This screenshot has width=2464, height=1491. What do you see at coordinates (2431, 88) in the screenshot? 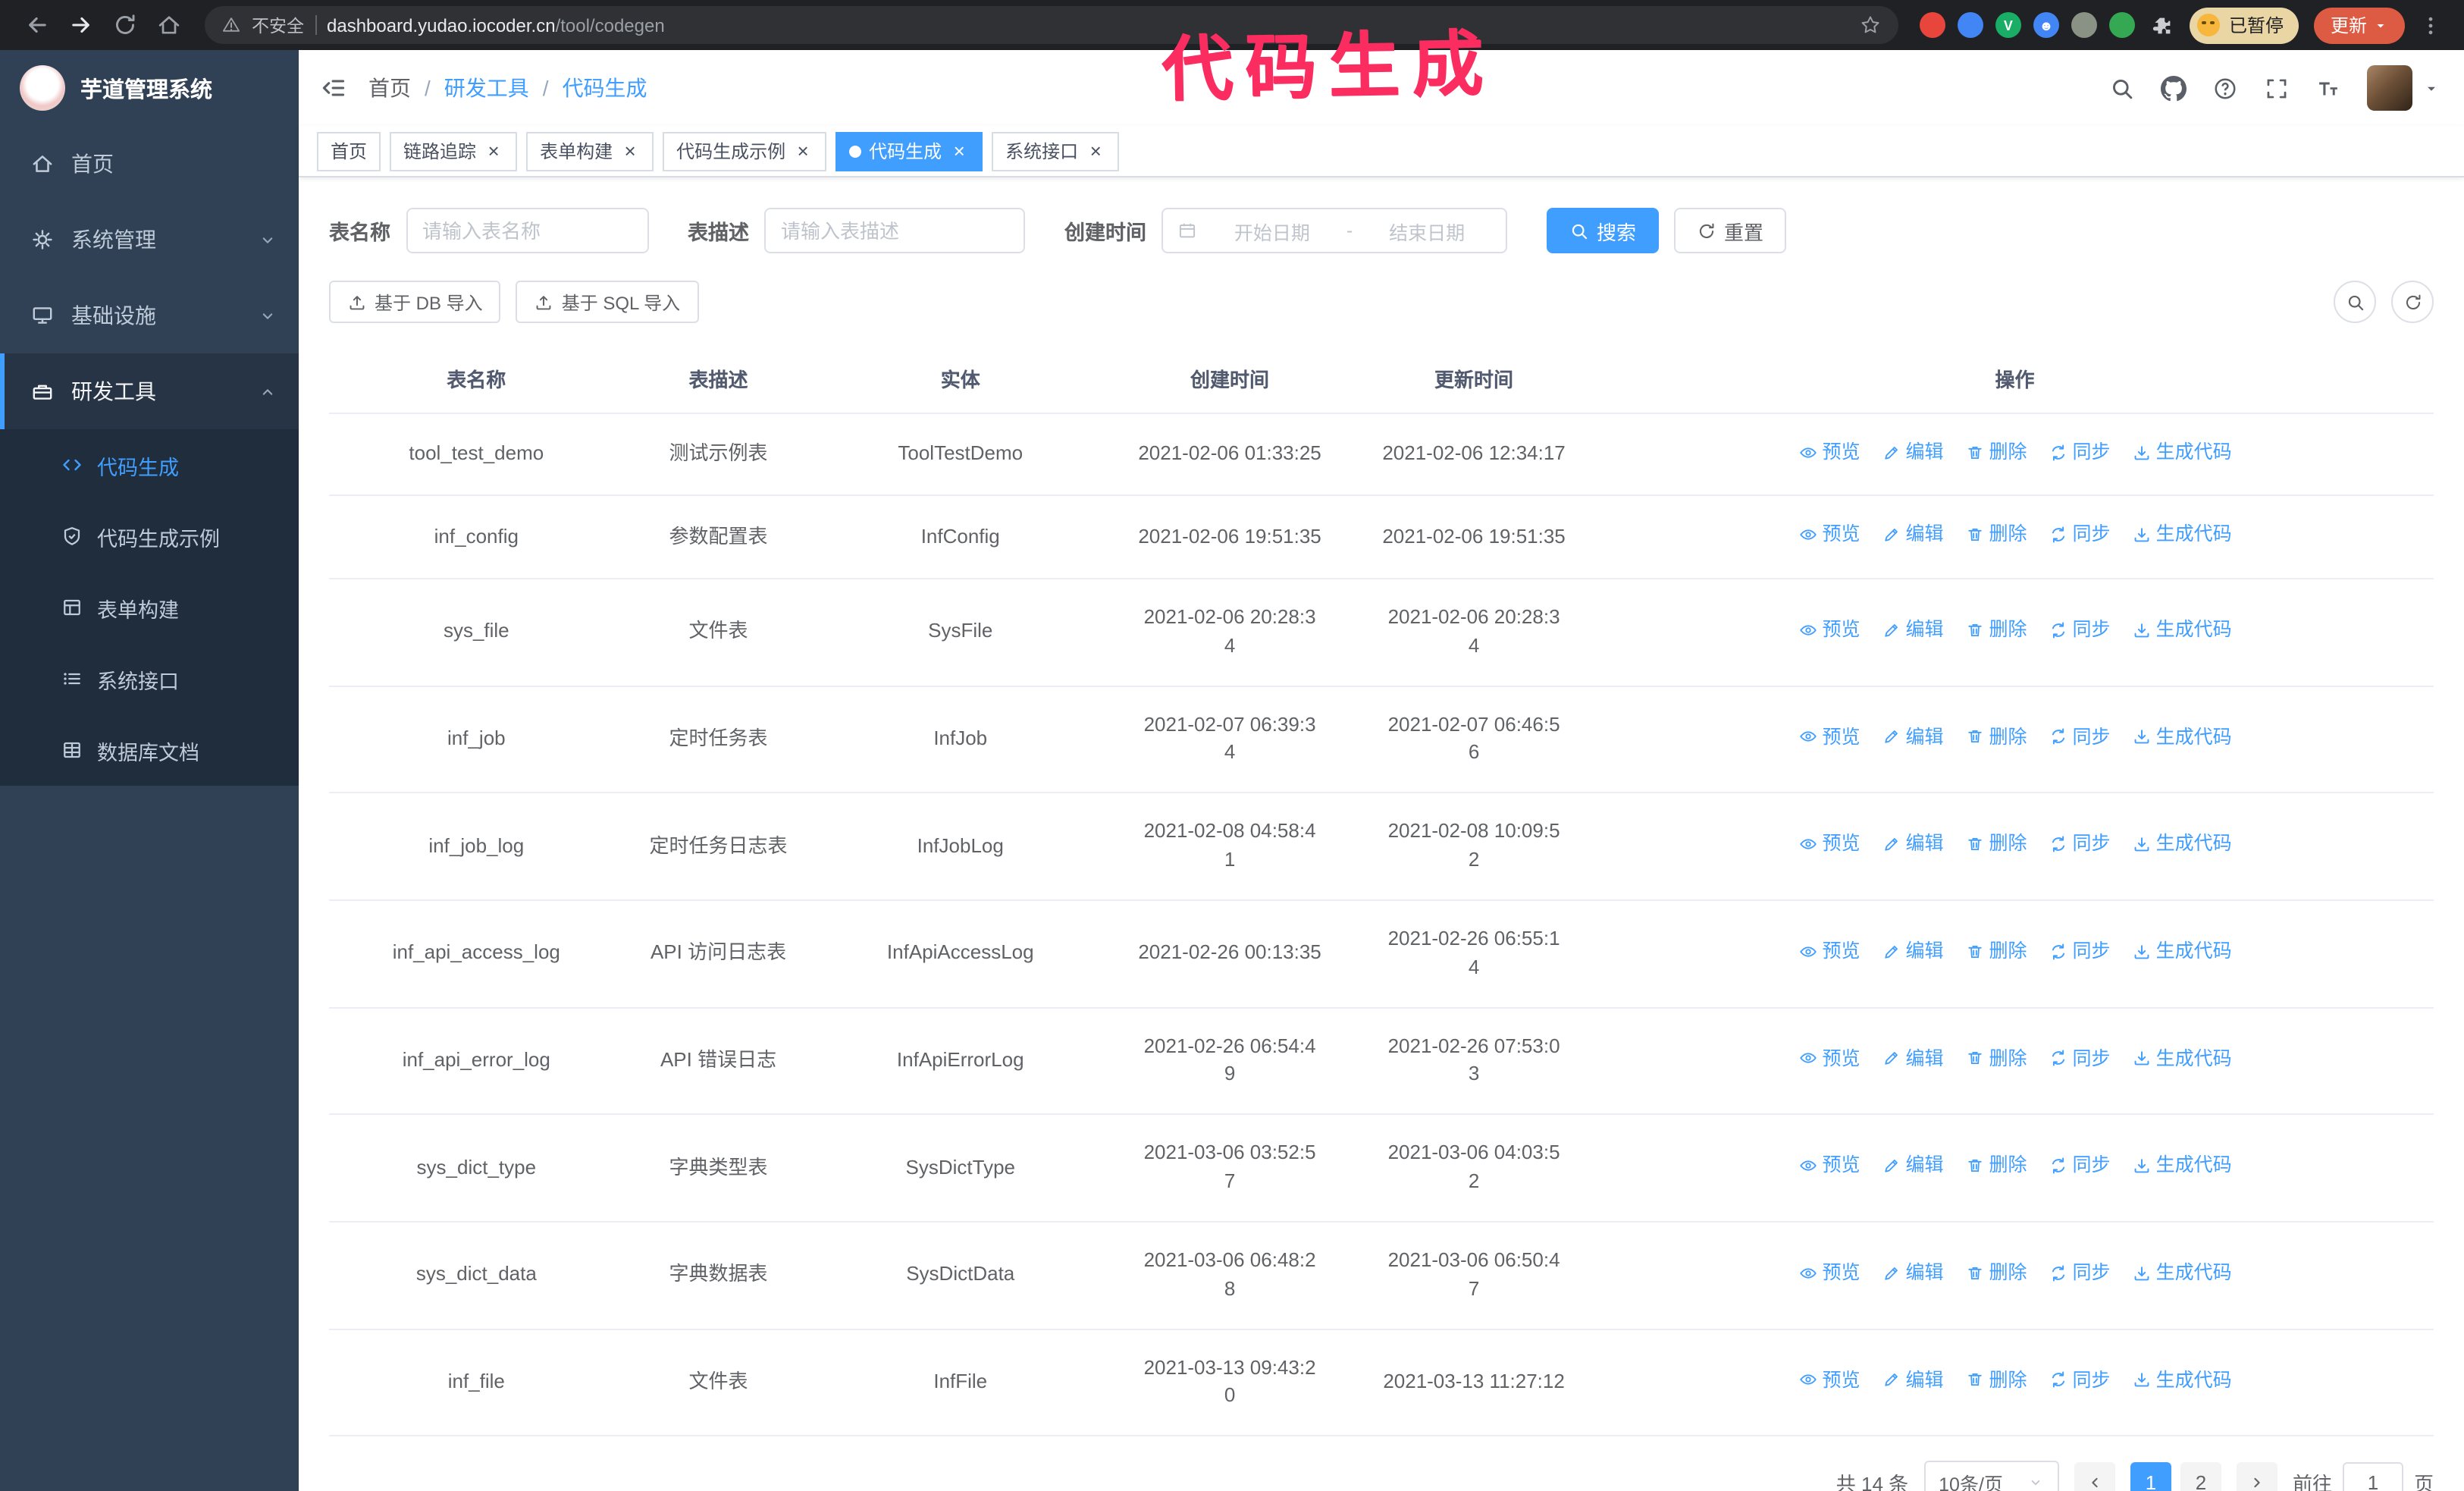
I see `user-menu-caret-icon` at bounding box center [2431, 88].